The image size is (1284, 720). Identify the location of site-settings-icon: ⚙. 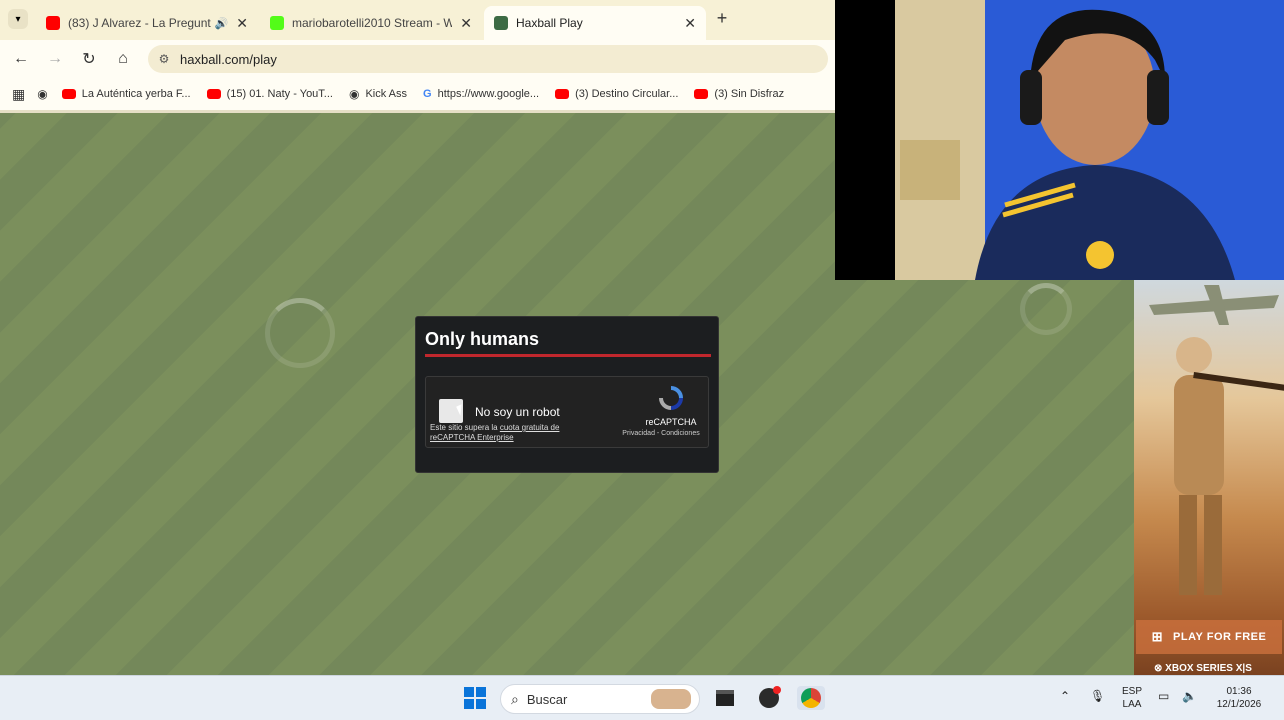
(164, 59).